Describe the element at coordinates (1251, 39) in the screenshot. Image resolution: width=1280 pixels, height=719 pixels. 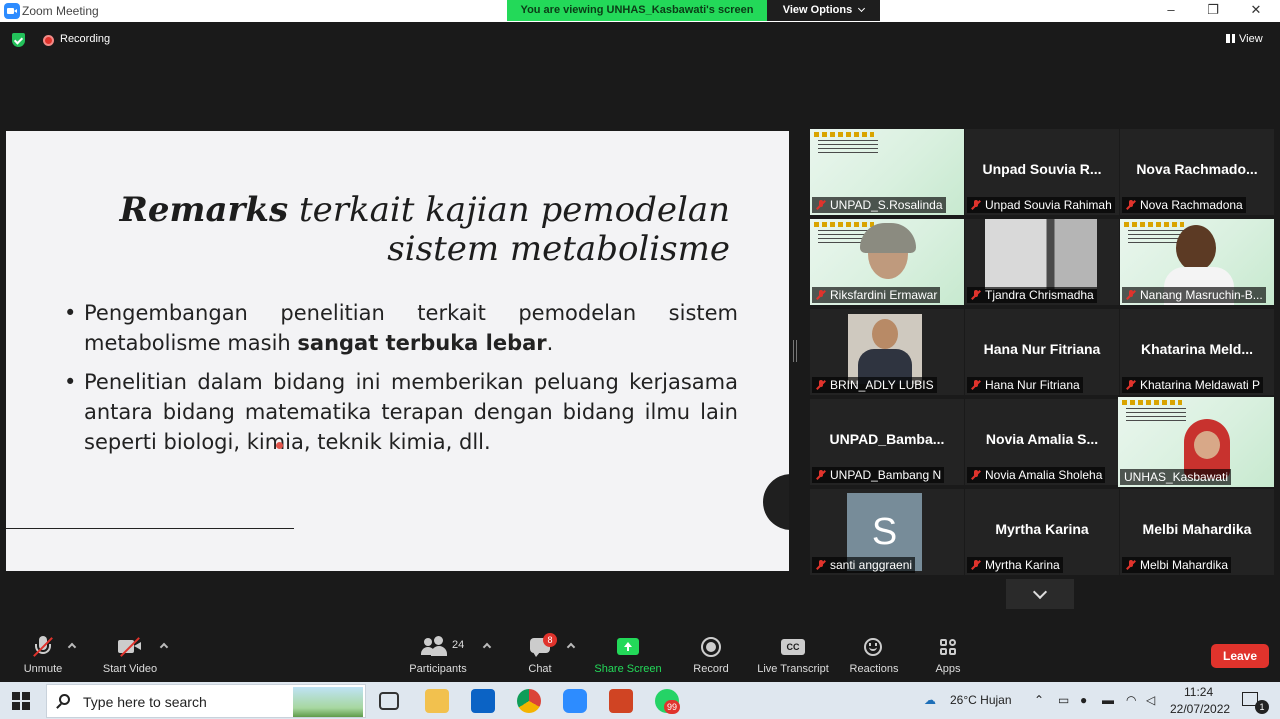
I see `view-label: View` at that location.